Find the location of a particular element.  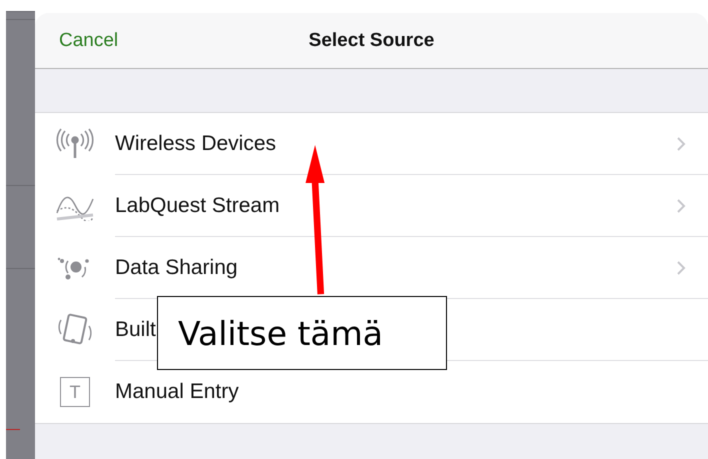

source-label: Manual Entry is located at coordinates (177, 392).